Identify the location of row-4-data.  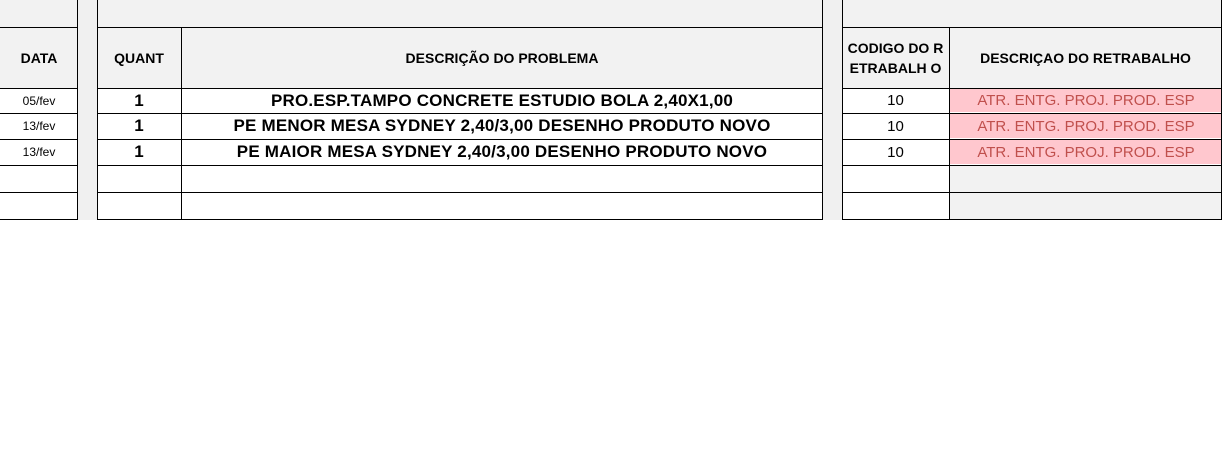
(39, 178).